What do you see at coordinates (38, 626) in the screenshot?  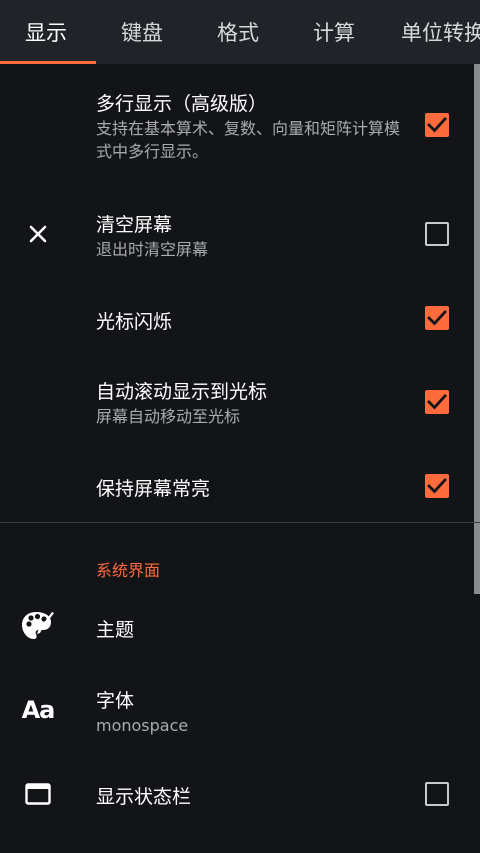 I see `palette-icon` at bounding box center [38, 626].